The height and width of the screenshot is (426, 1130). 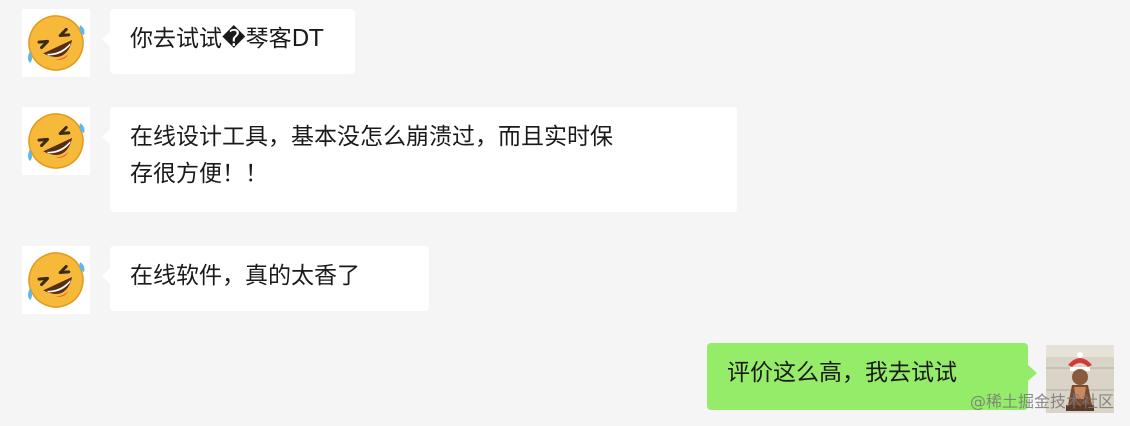 What do you see at coordinates (227, 39) in the screenshot?
I see `message-text: 你去试试�琴客DT` at bounding box center [227, 39].